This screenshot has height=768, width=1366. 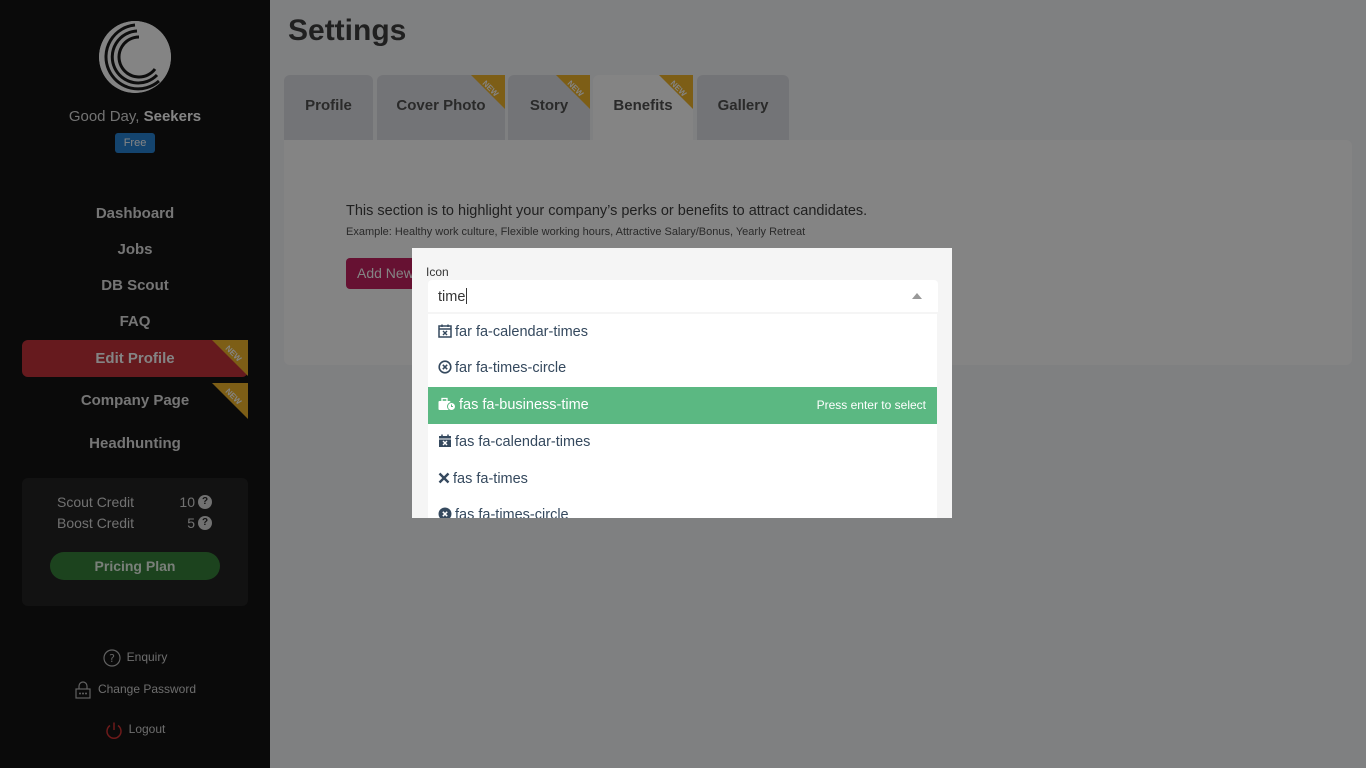 What do you see at coordinates (447, 404) in the screenshot?
I see `business-time-icon` at bounding box center [447, 404].